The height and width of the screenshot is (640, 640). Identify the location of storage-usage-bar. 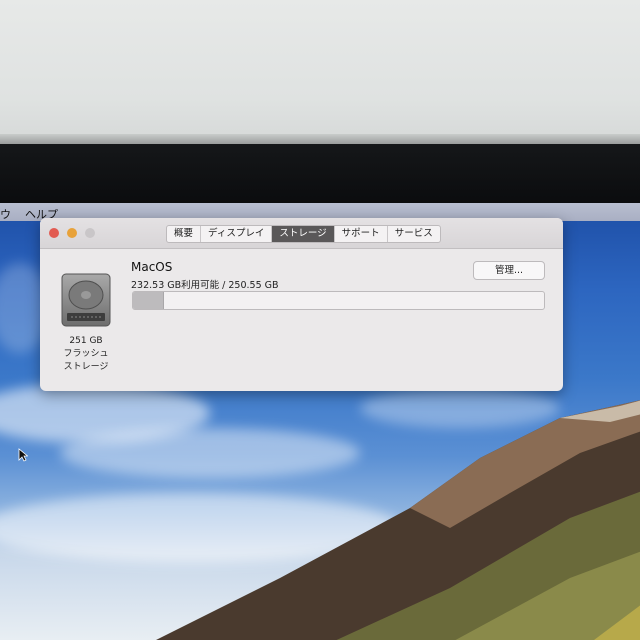
(338, 300).